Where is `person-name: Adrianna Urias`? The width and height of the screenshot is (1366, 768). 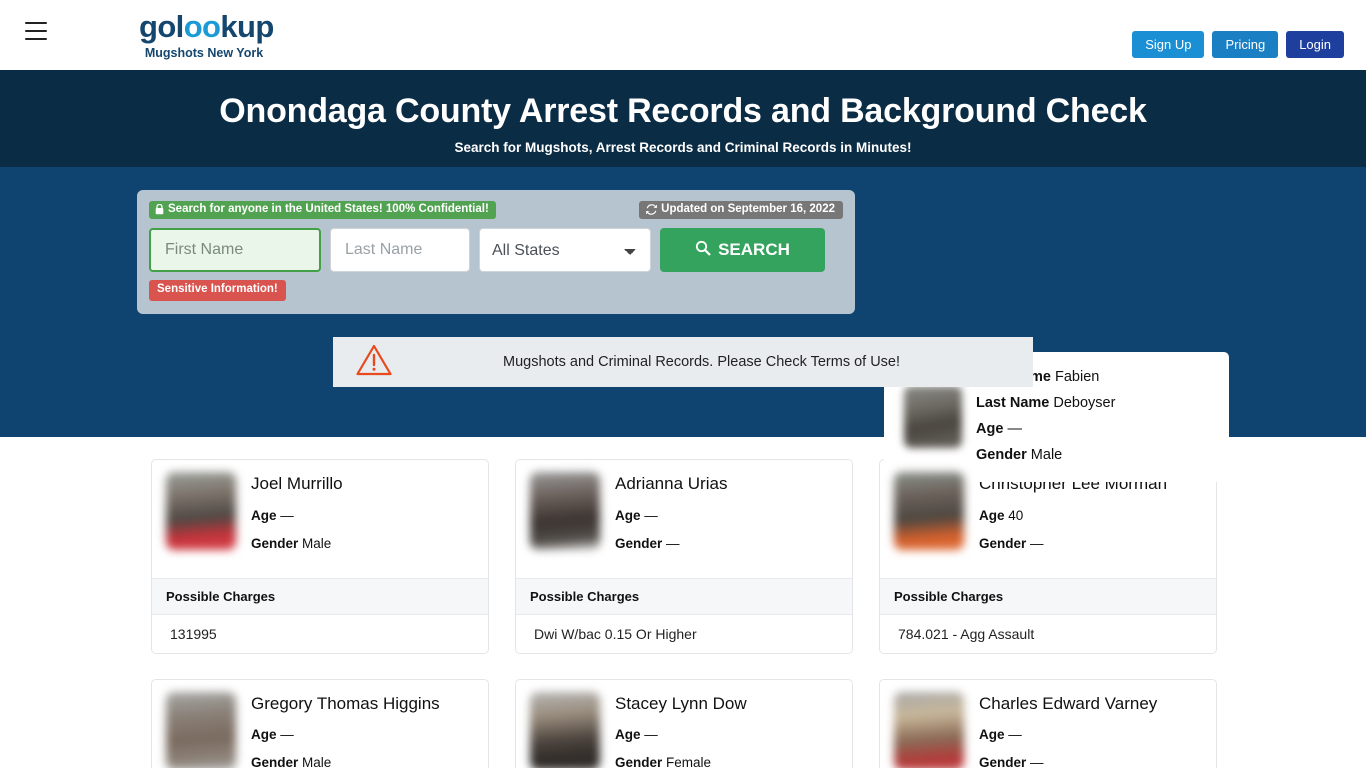 person-name: Adrianna Urias is located at coordinates (671, 483).